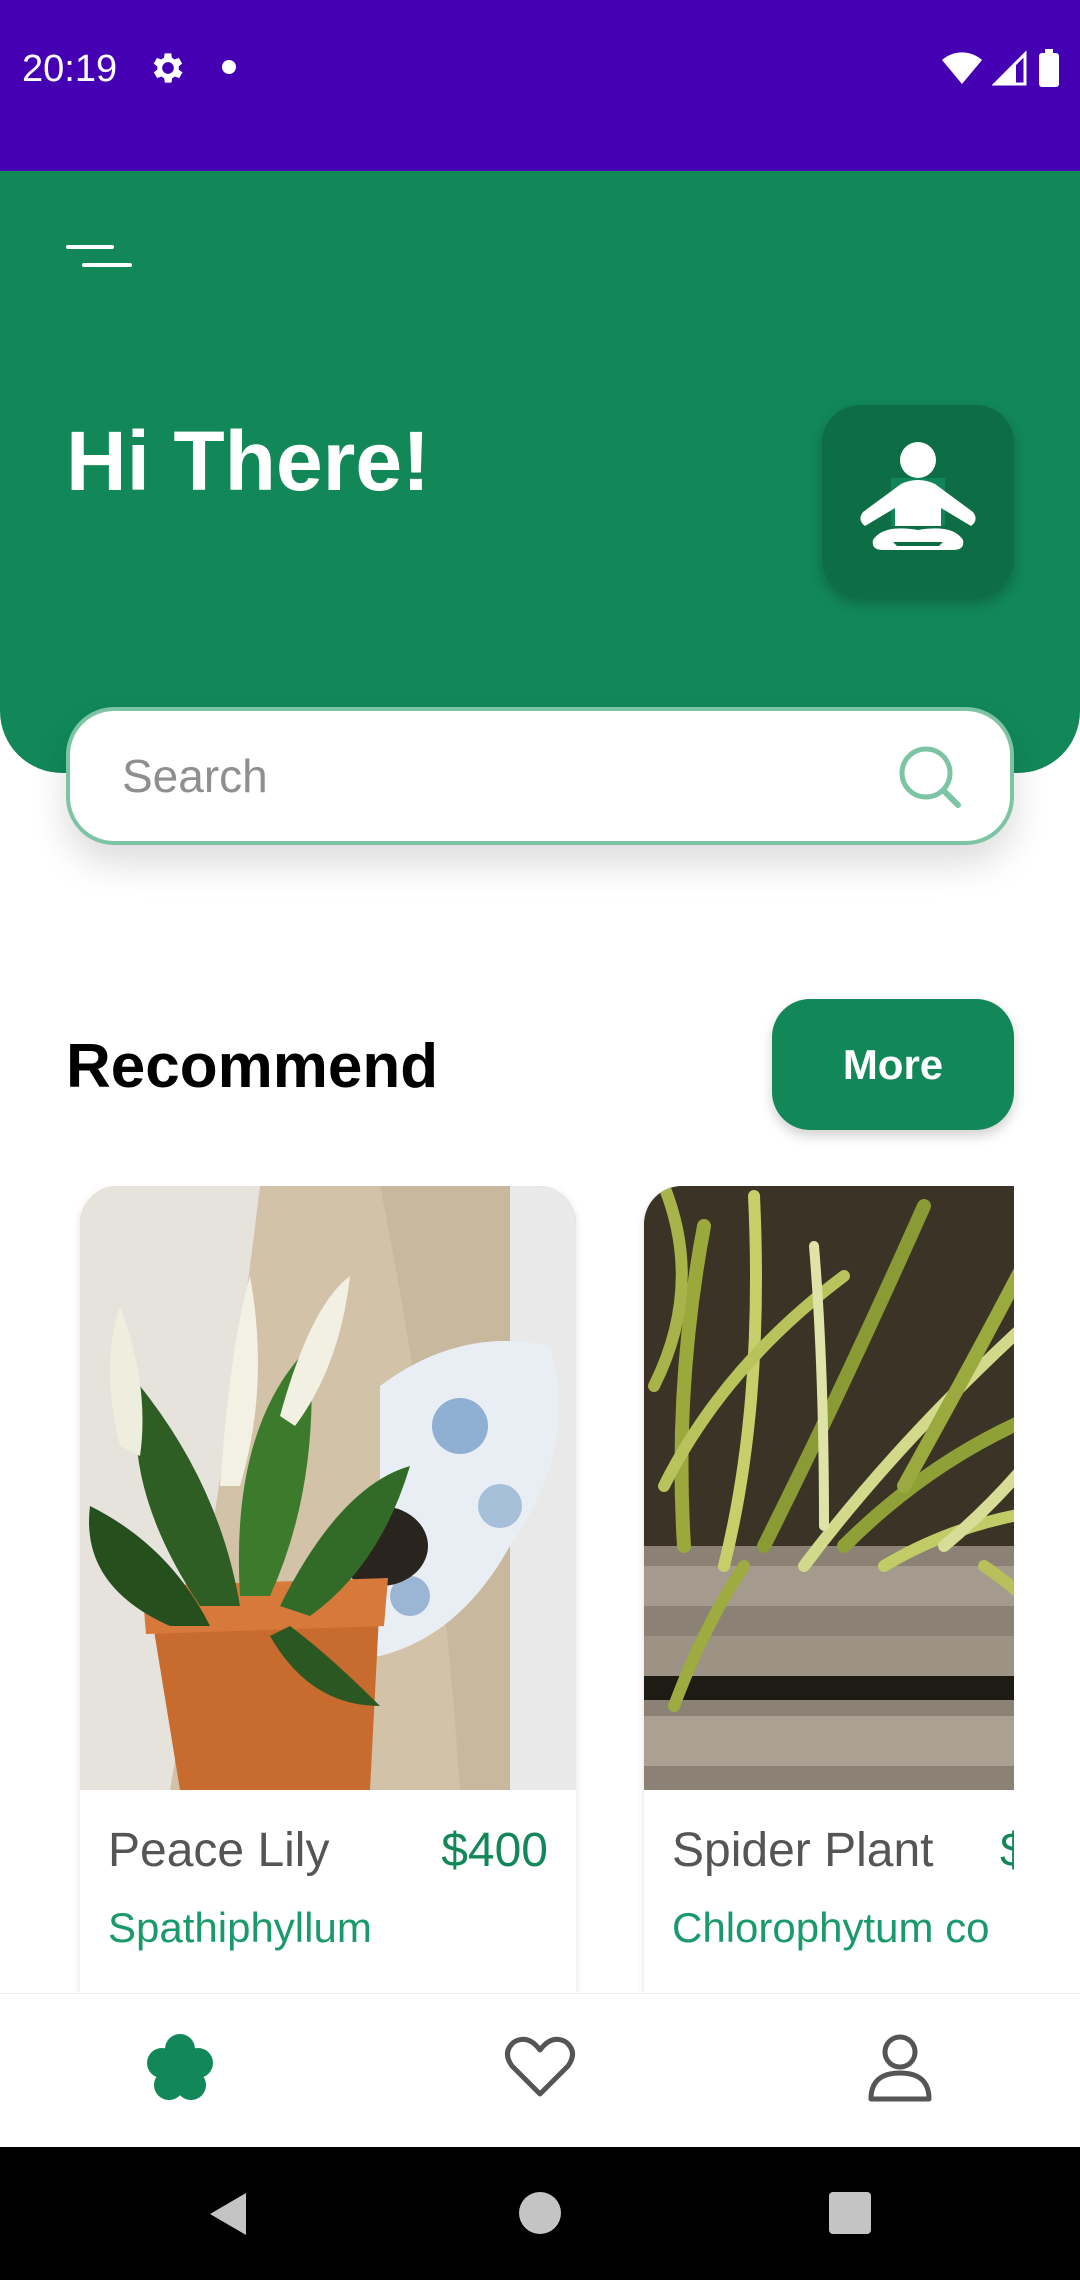  I want to click on nav-favorites-tab, so click(540, 2068).